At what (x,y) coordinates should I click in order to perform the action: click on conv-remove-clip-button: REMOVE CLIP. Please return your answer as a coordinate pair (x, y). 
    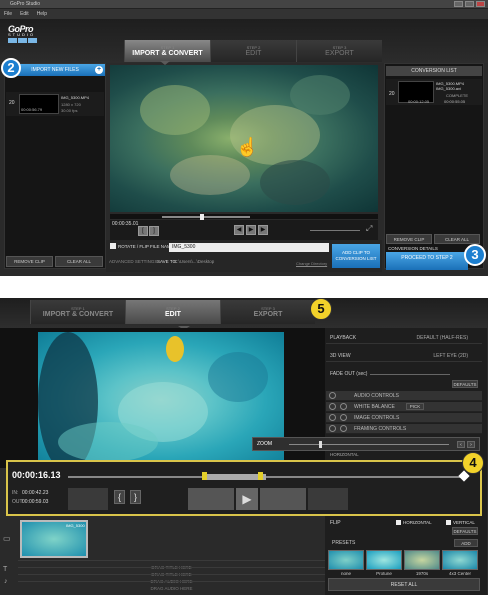
    Looking at the image, I should click on (409, 239).